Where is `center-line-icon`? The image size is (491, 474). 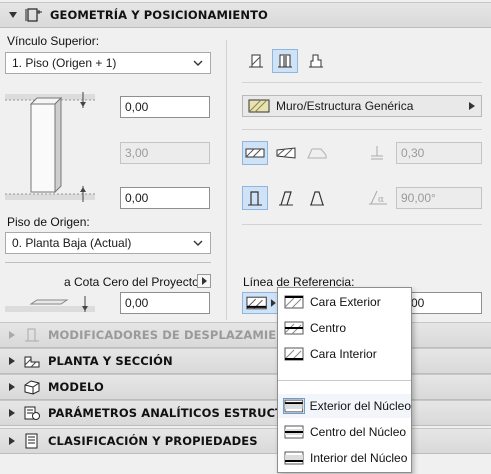 center-line-icon is located at coordinates (294, 328).